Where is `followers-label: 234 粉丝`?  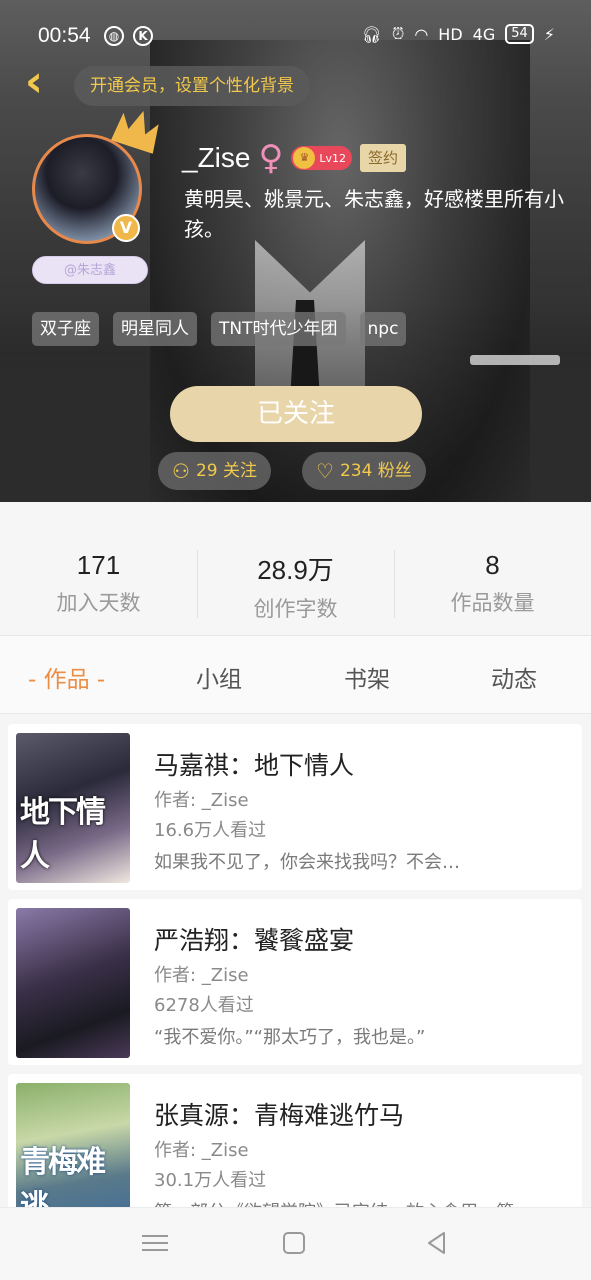
followers-label: 234 粉丝 is located at coordinates (375, 471).